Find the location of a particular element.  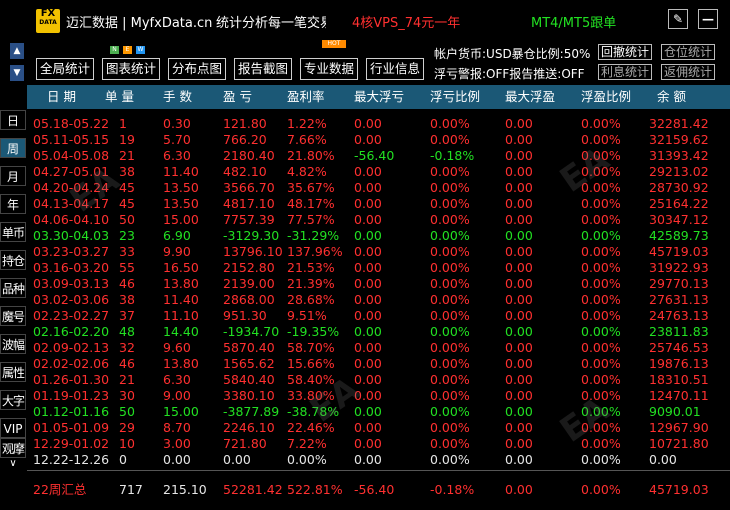

scroll-down-icon: ▼ is located at coordinates (17, 73).